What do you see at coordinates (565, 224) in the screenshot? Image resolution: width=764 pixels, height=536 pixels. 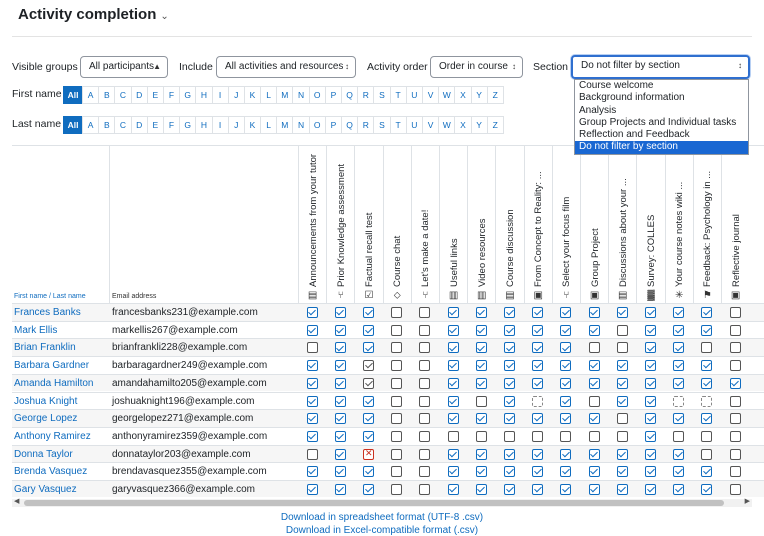 I see `activity-column-header: Select your focus film ⑂` at bounding box center [565, 224].